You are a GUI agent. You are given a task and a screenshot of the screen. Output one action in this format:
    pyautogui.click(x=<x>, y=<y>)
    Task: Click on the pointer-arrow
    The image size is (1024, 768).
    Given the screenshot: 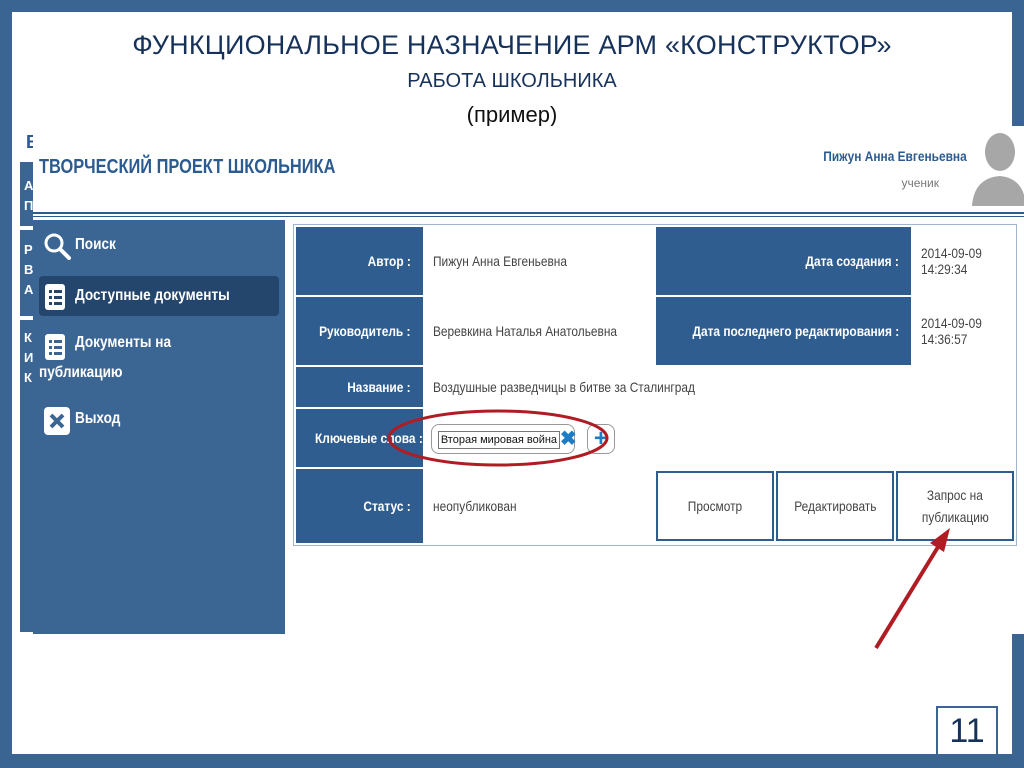 What is the action you would take?
    pyautogui.click(x=907, y=597)
    